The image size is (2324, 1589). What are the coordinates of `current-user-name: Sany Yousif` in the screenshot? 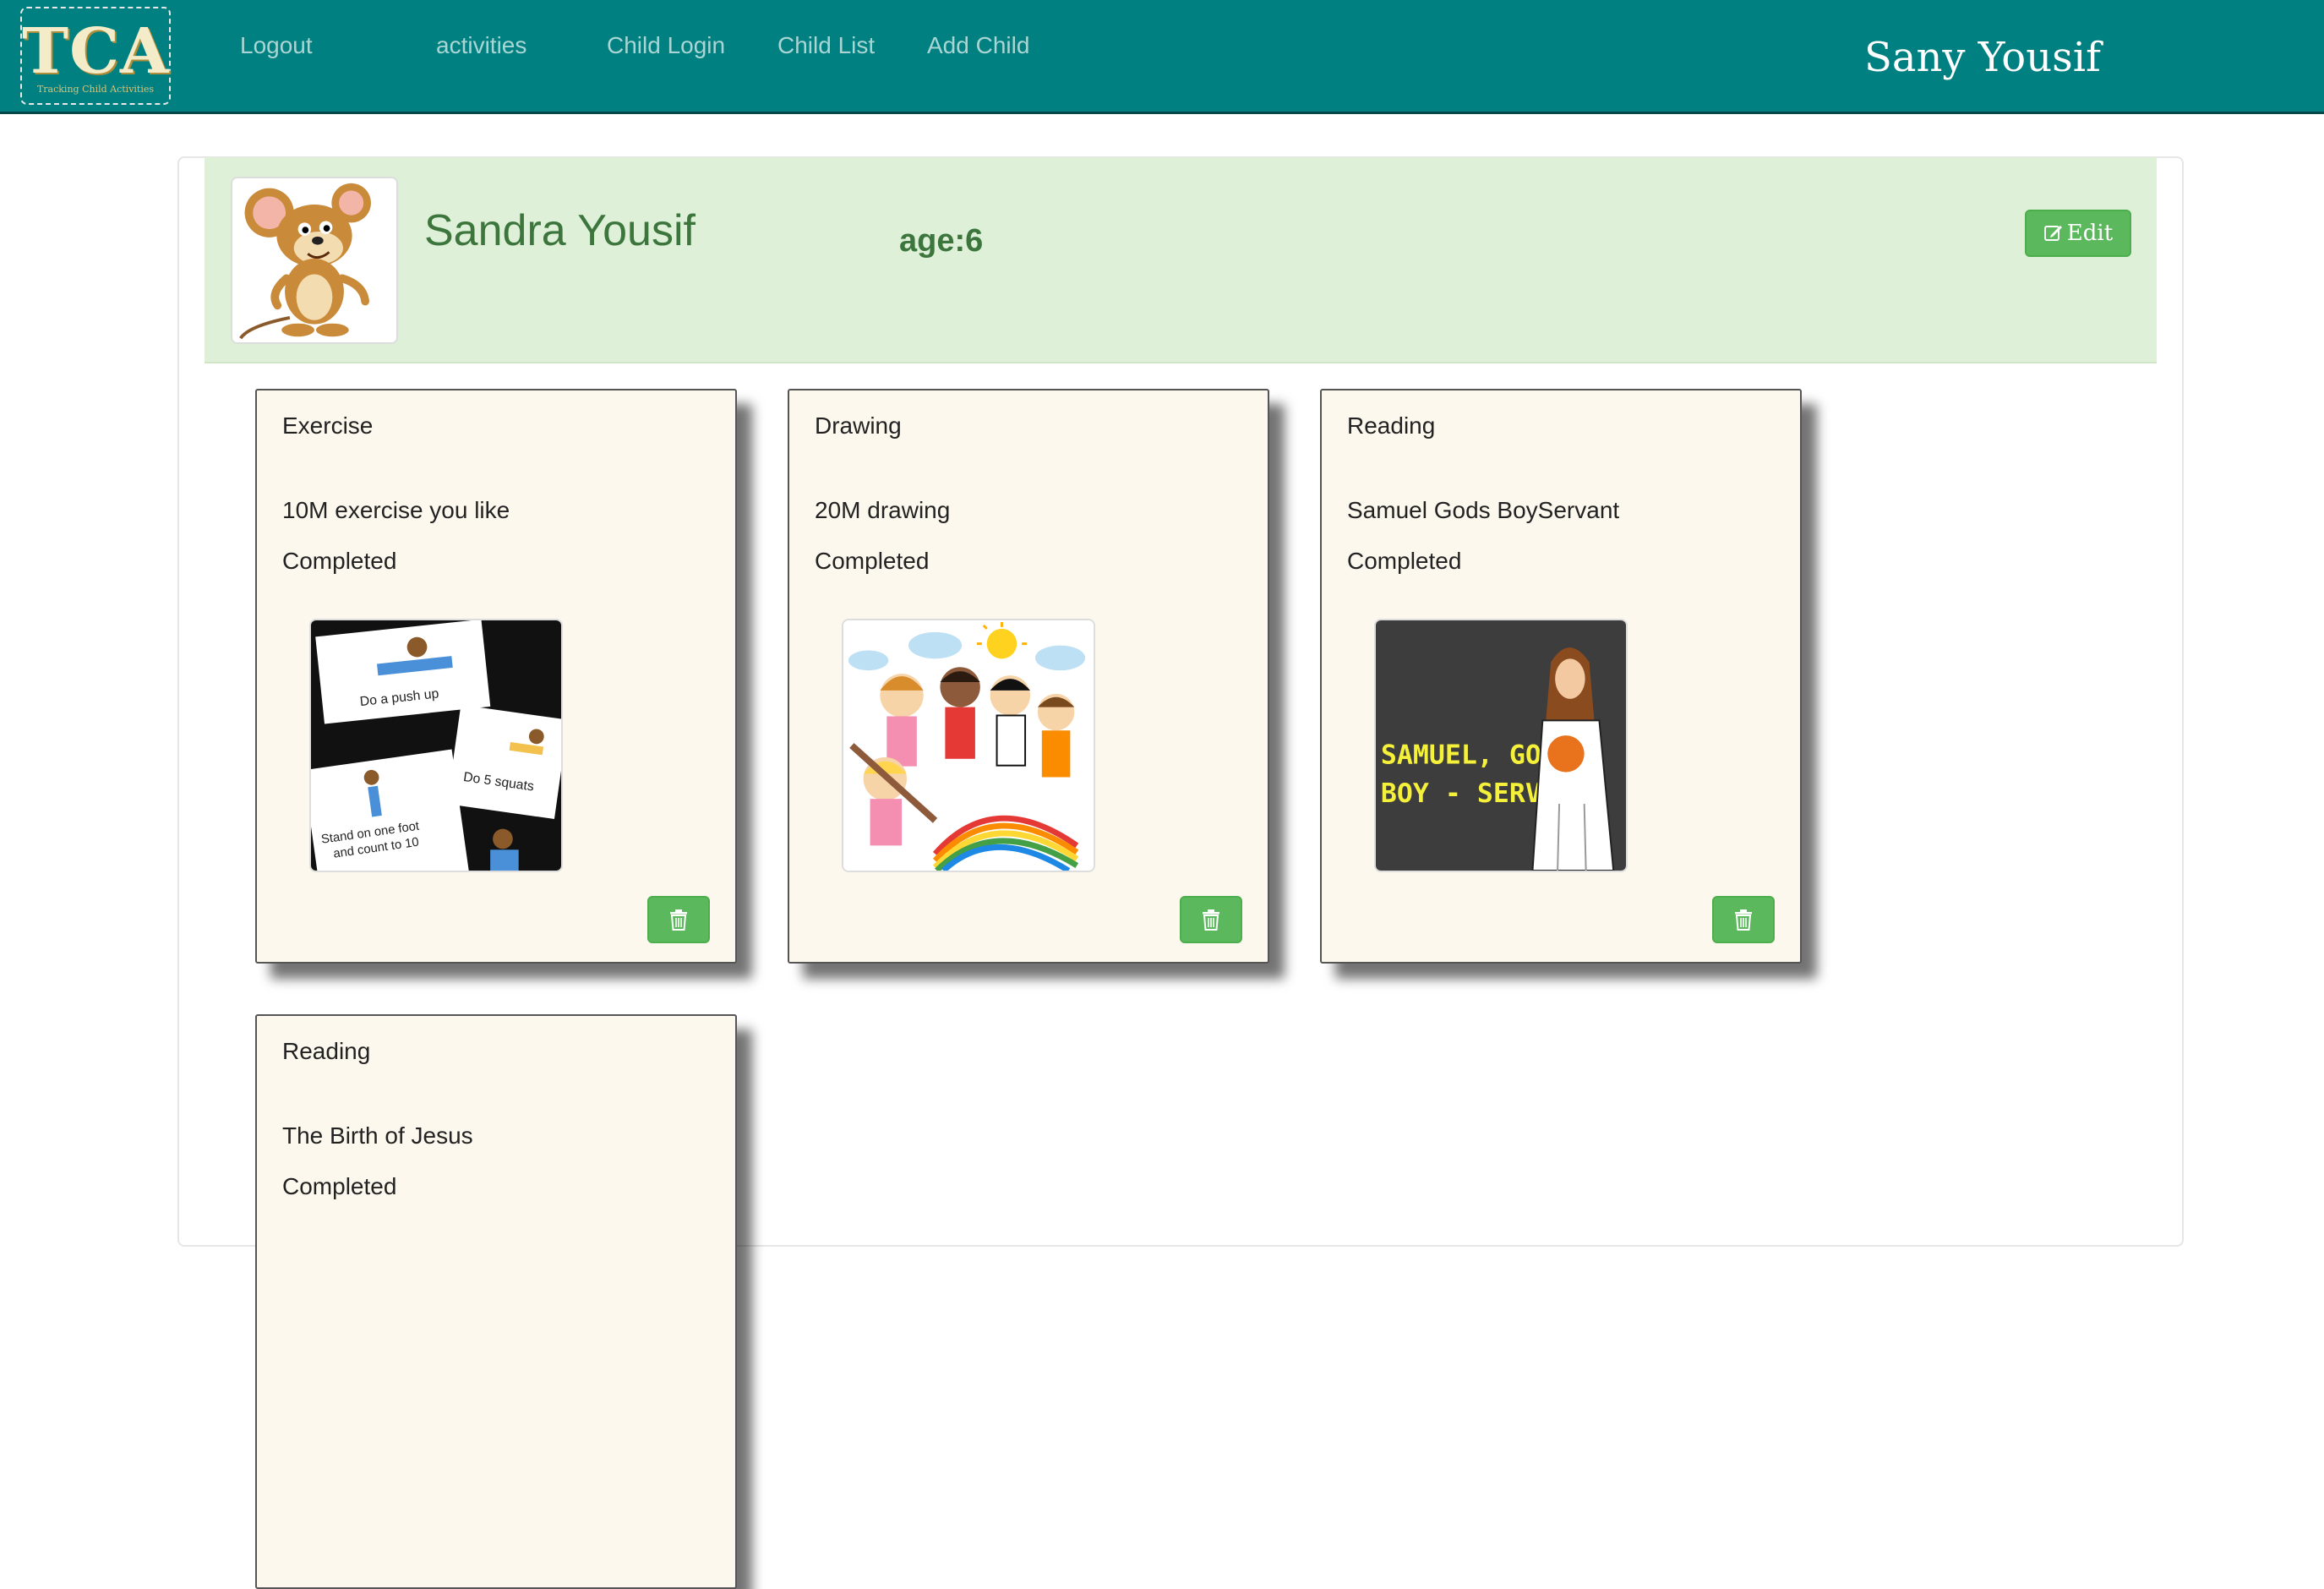 It's located at (1982, 57).